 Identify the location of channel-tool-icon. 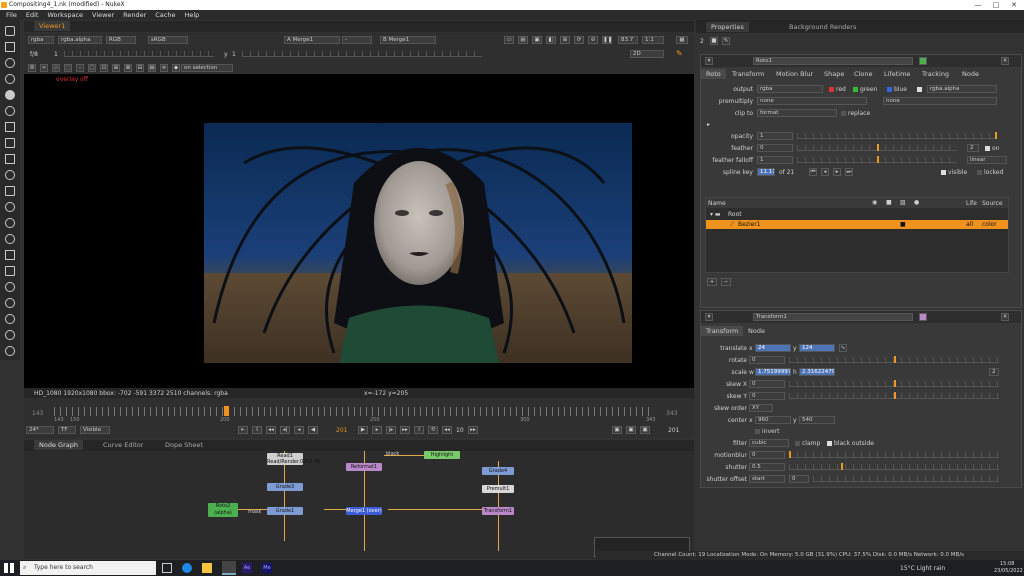
(10, 79).